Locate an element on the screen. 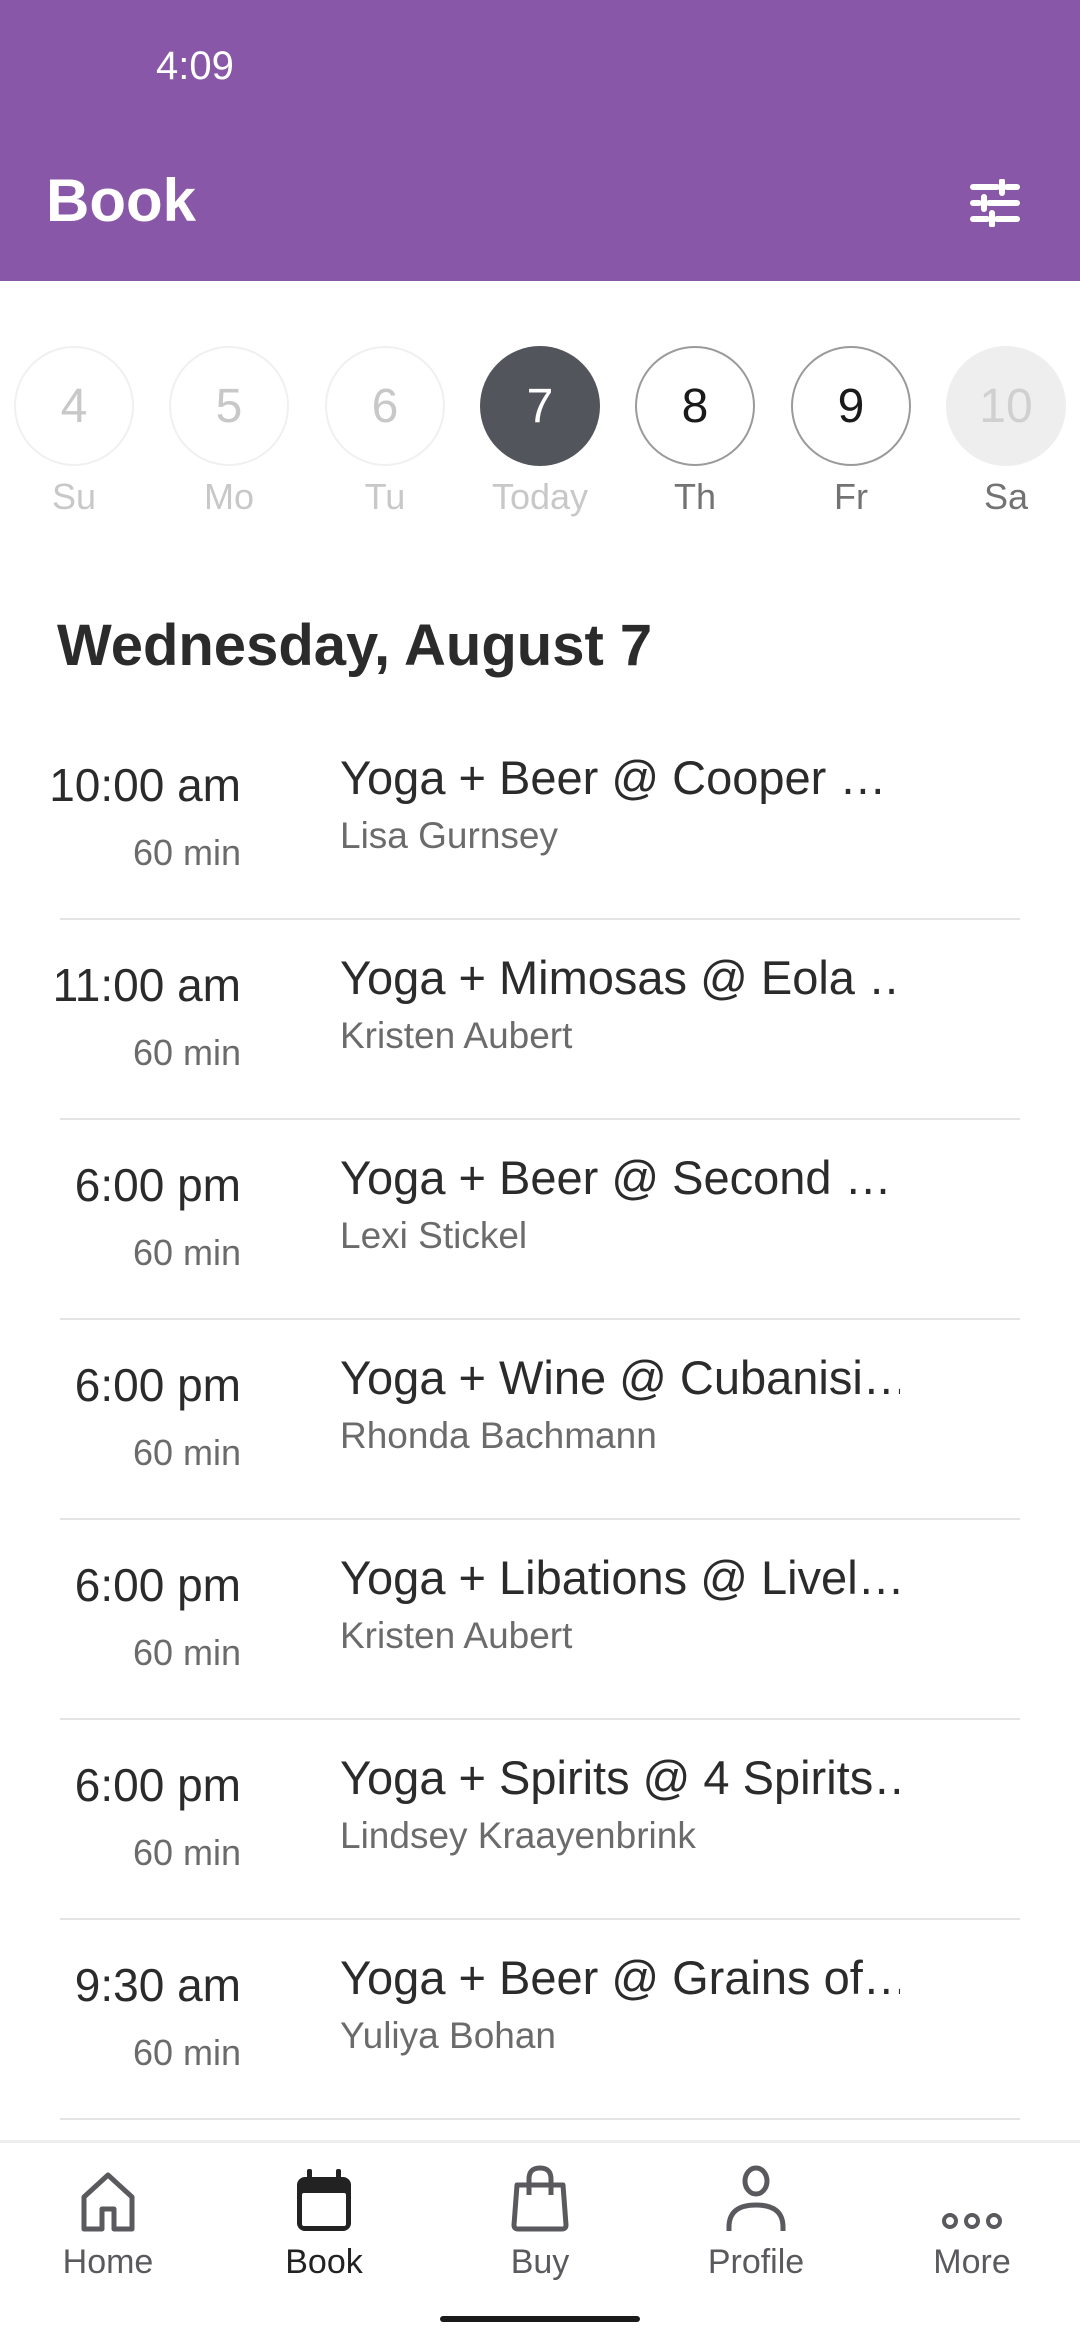 The image size is (1080, 2340). bottom-nav: Home Book Buy Profile More is located at coordinates (540, 2240).